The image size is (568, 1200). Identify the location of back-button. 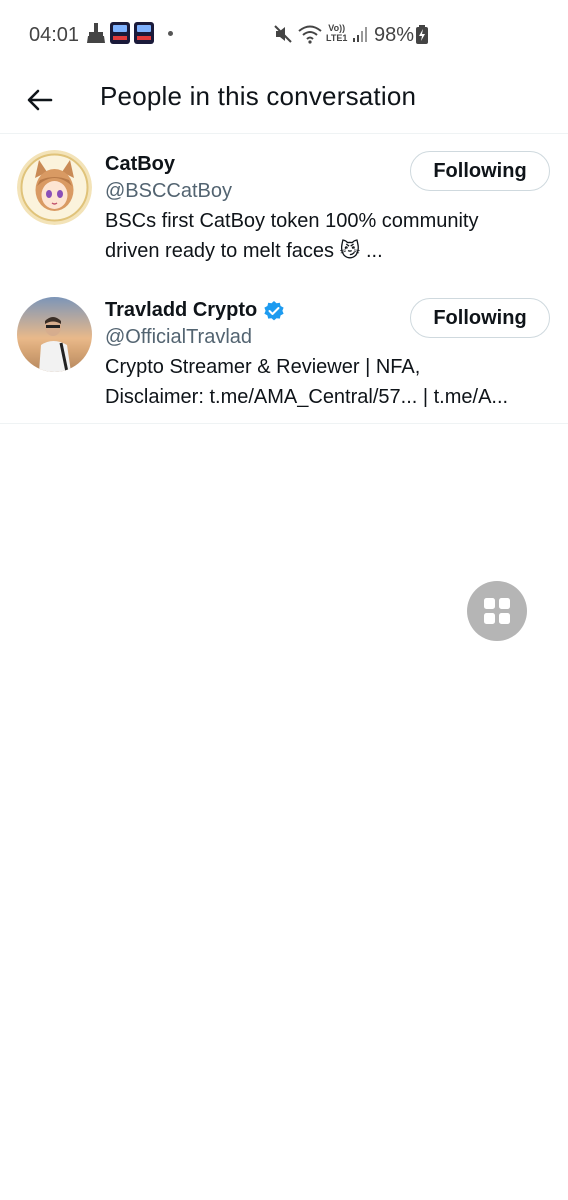
(40, 100).